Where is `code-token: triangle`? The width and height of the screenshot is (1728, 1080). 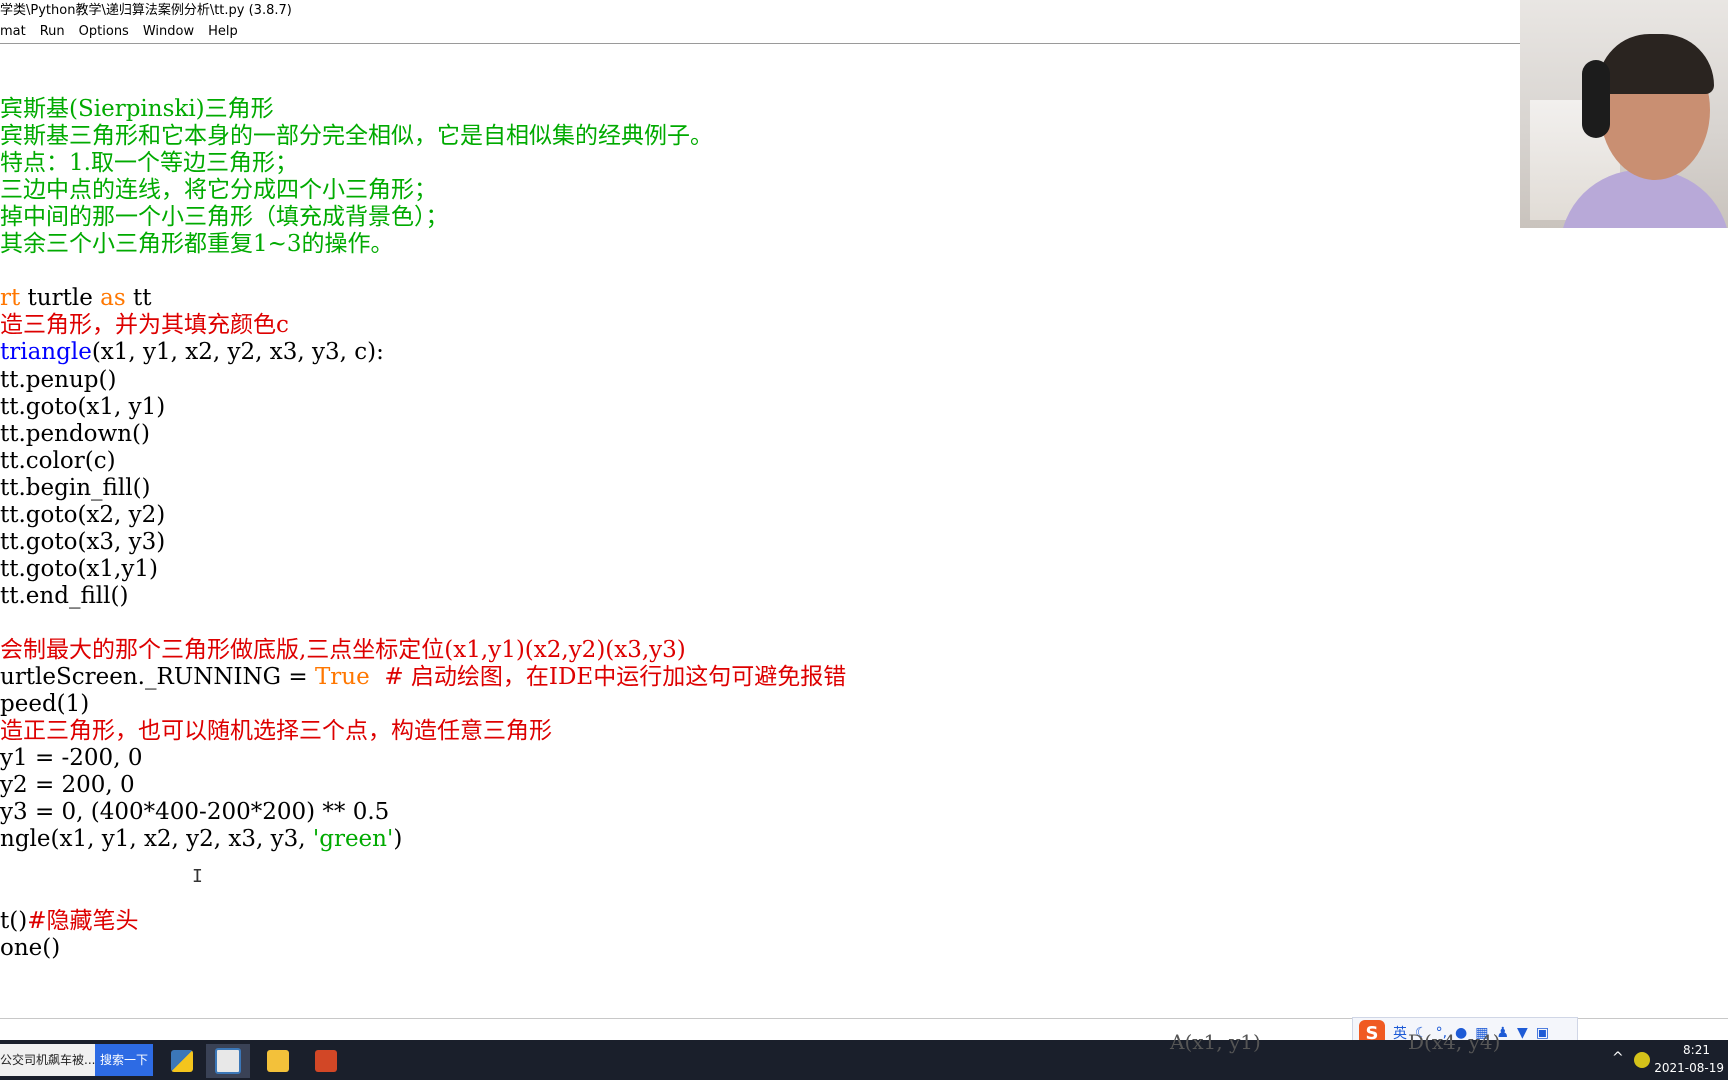 code-token: triangle is located at coordinates (46, 352).